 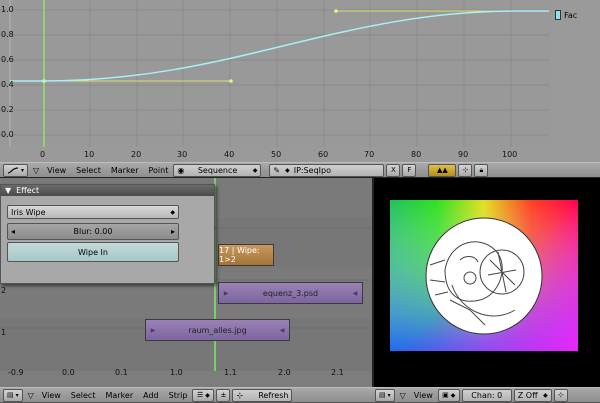 I want to click on x-tick-label: 1.0, so click(x=176, y=372).